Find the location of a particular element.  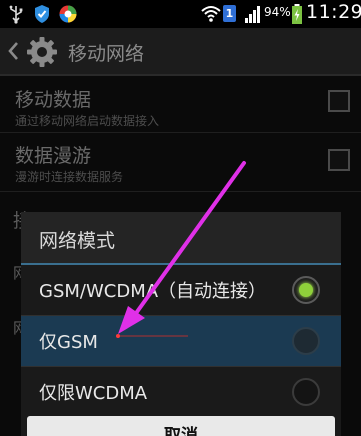

radio-dot is located at coordinates (306, 290).